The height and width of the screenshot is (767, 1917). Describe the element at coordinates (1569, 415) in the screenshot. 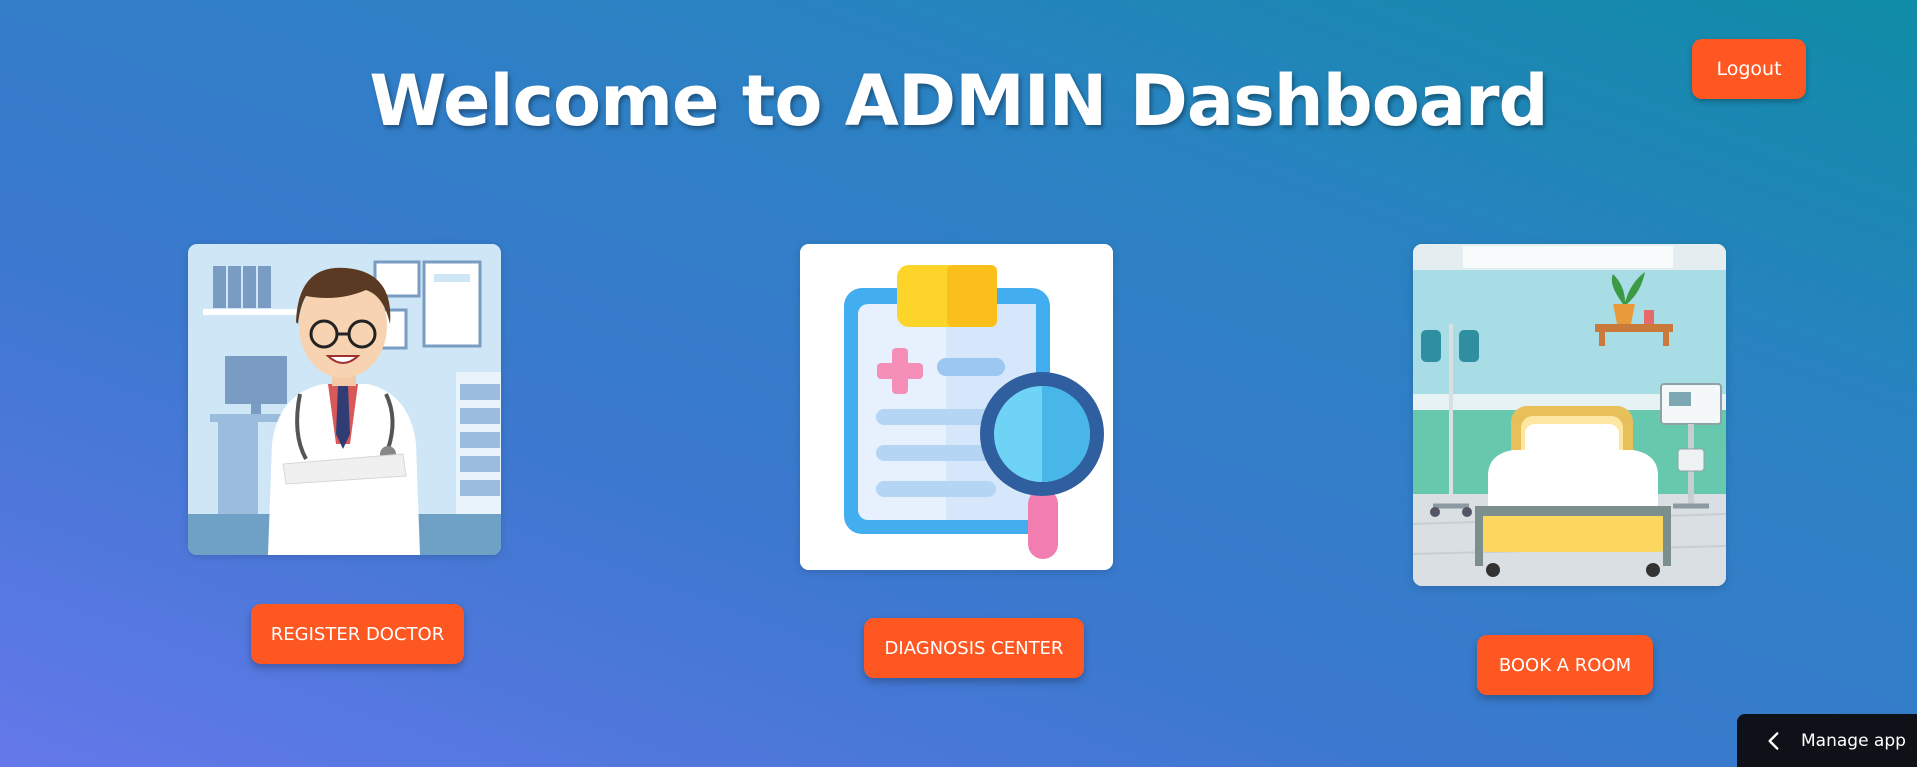

I see `hospital-room-illustration` at that location.